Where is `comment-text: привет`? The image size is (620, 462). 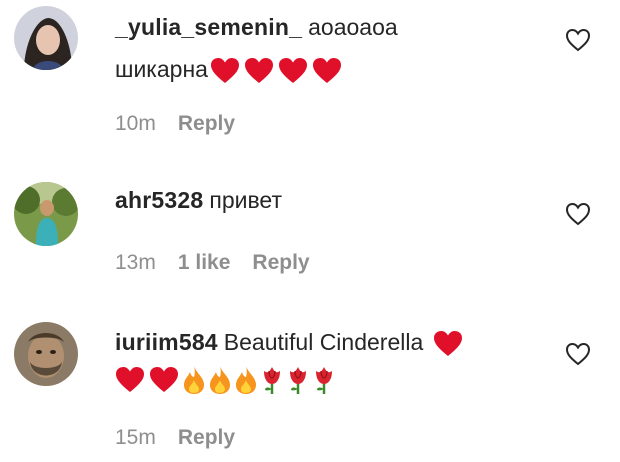
comment-text: привет is located at coordinates (245, 200).